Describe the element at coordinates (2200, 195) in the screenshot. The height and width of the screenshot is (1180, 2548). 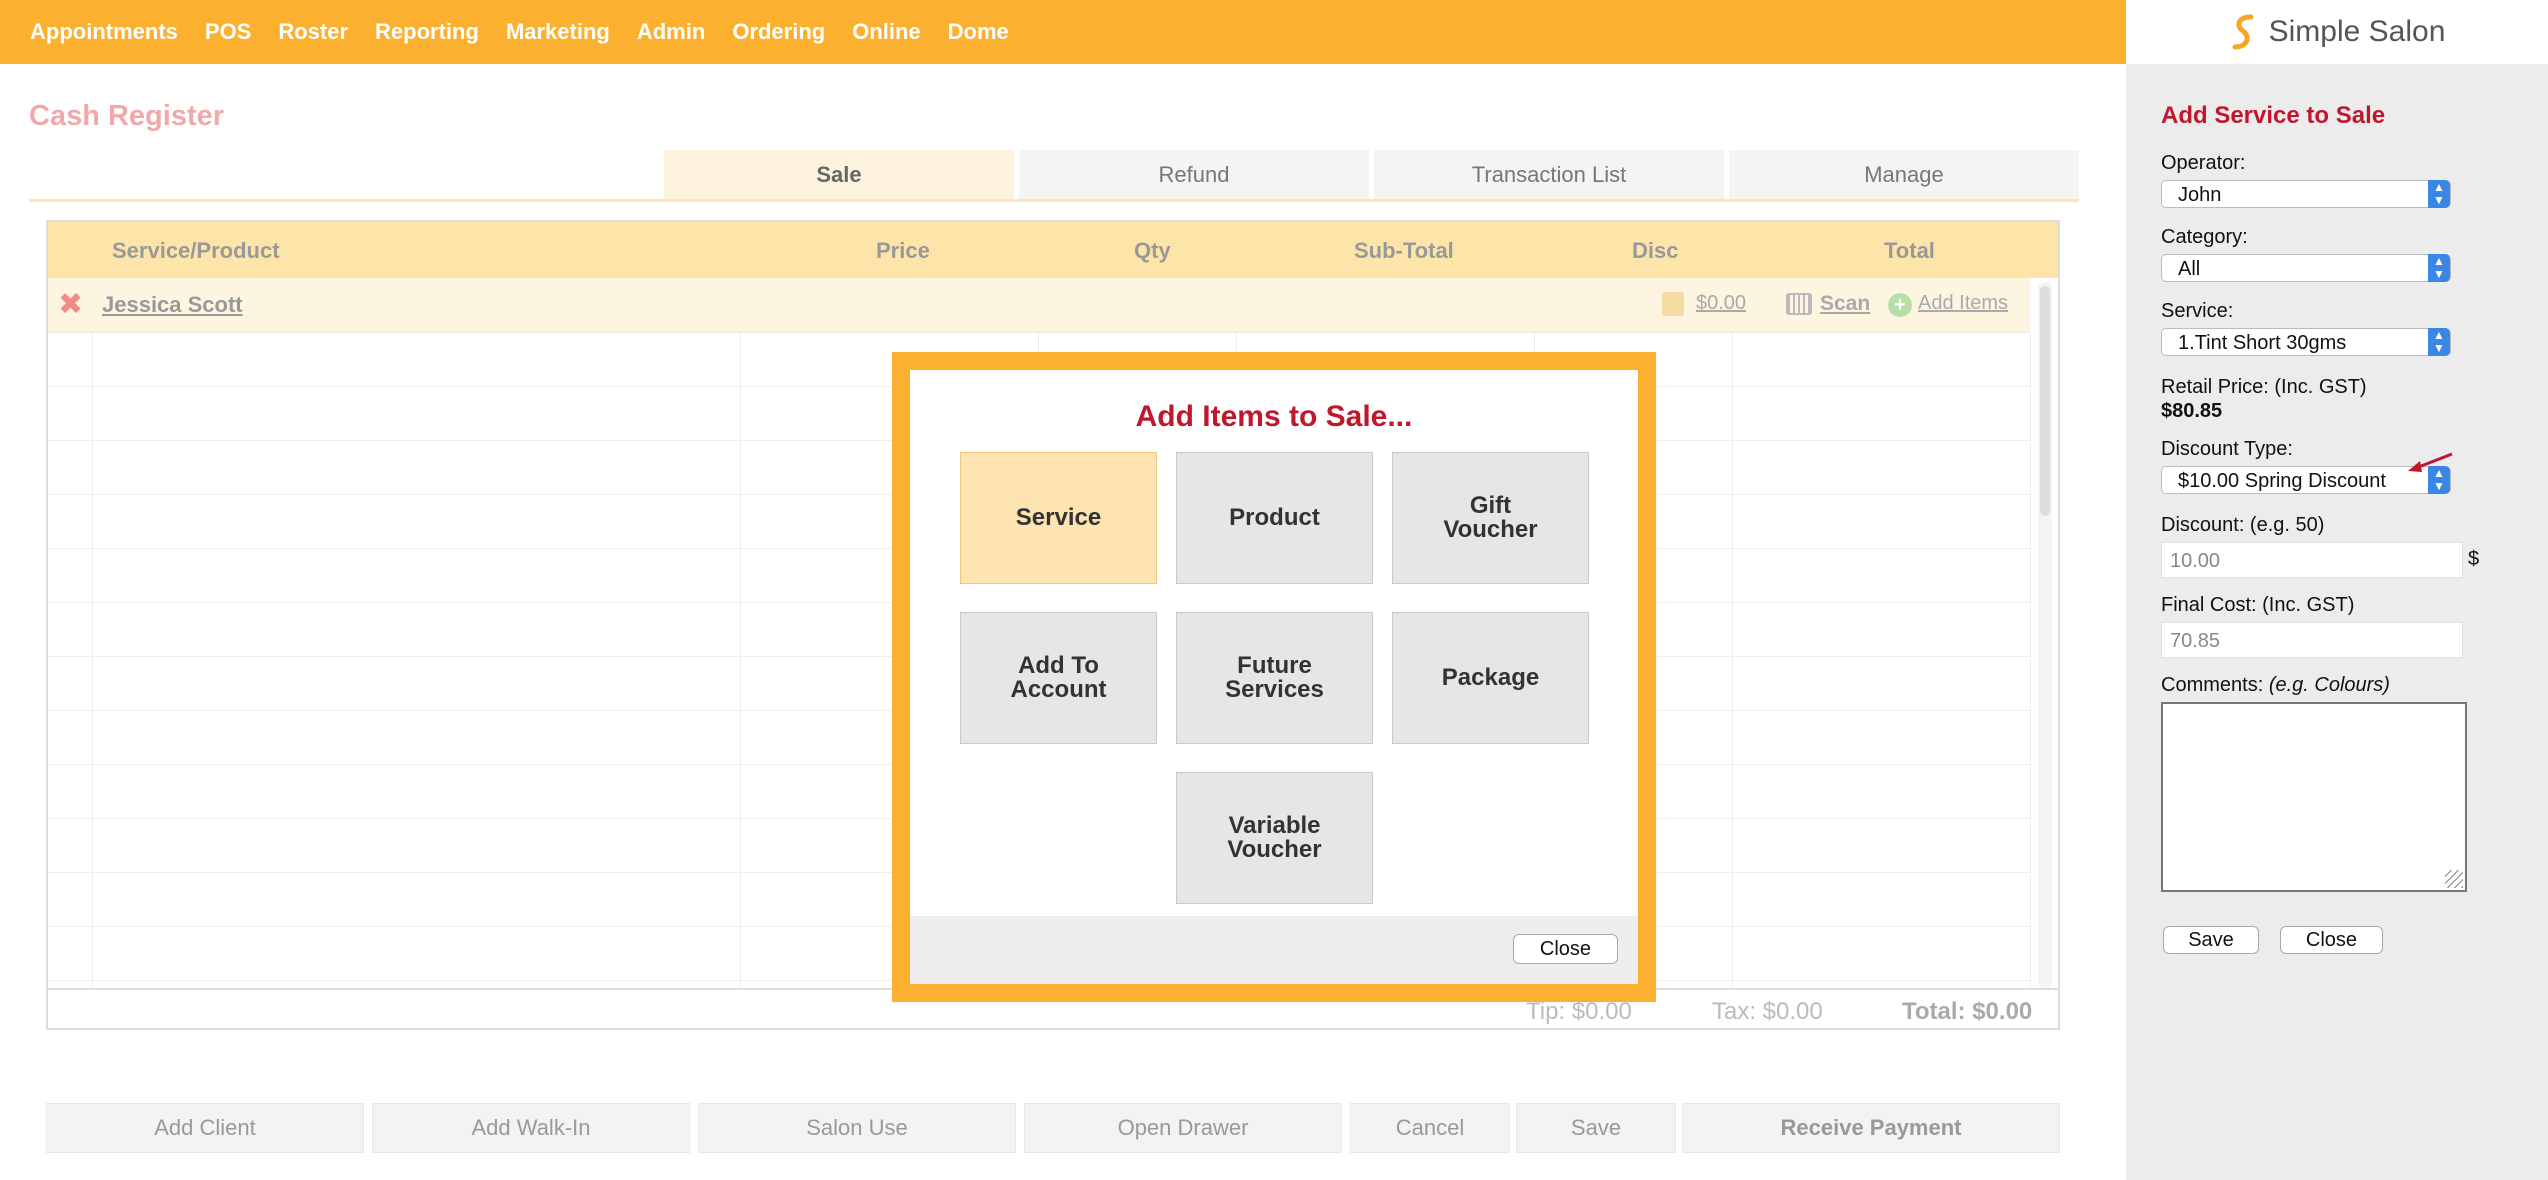
I see `operator-value: John` at that location.